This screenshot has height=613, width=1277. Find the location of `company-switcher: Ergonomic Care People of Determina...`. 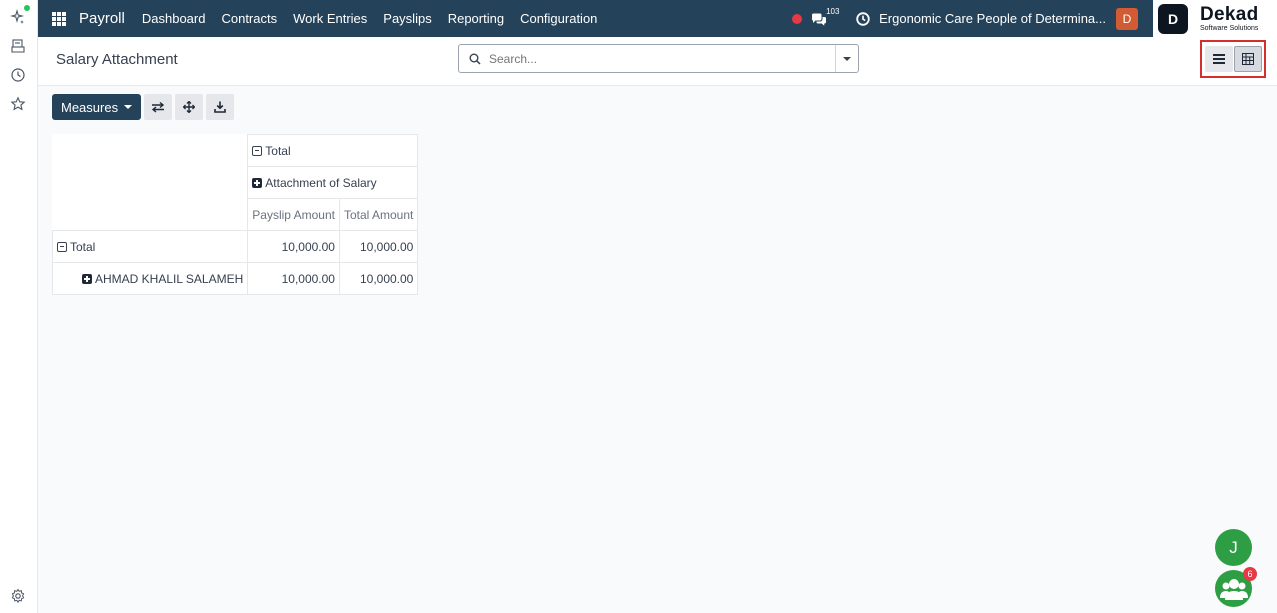

company-switcher: Ergonomic Care People of Determina... is located at coordinates (992, 18).